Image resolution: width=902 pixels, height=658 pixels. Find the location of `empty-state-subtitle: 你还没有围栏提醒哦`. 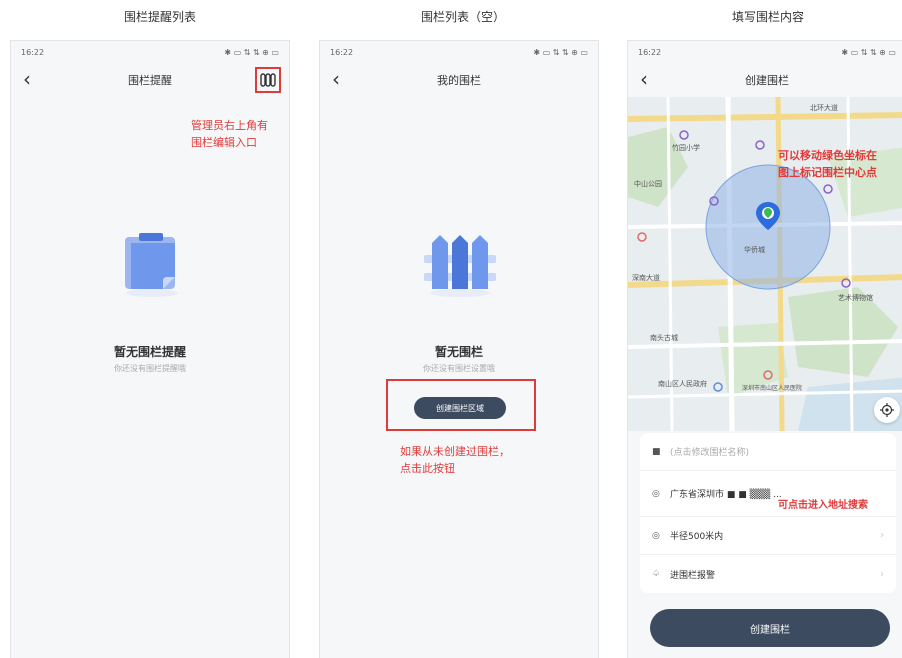

empty-state-subtitle: 你还没有围栏提醒哦 is located at coordinates (150, 368).